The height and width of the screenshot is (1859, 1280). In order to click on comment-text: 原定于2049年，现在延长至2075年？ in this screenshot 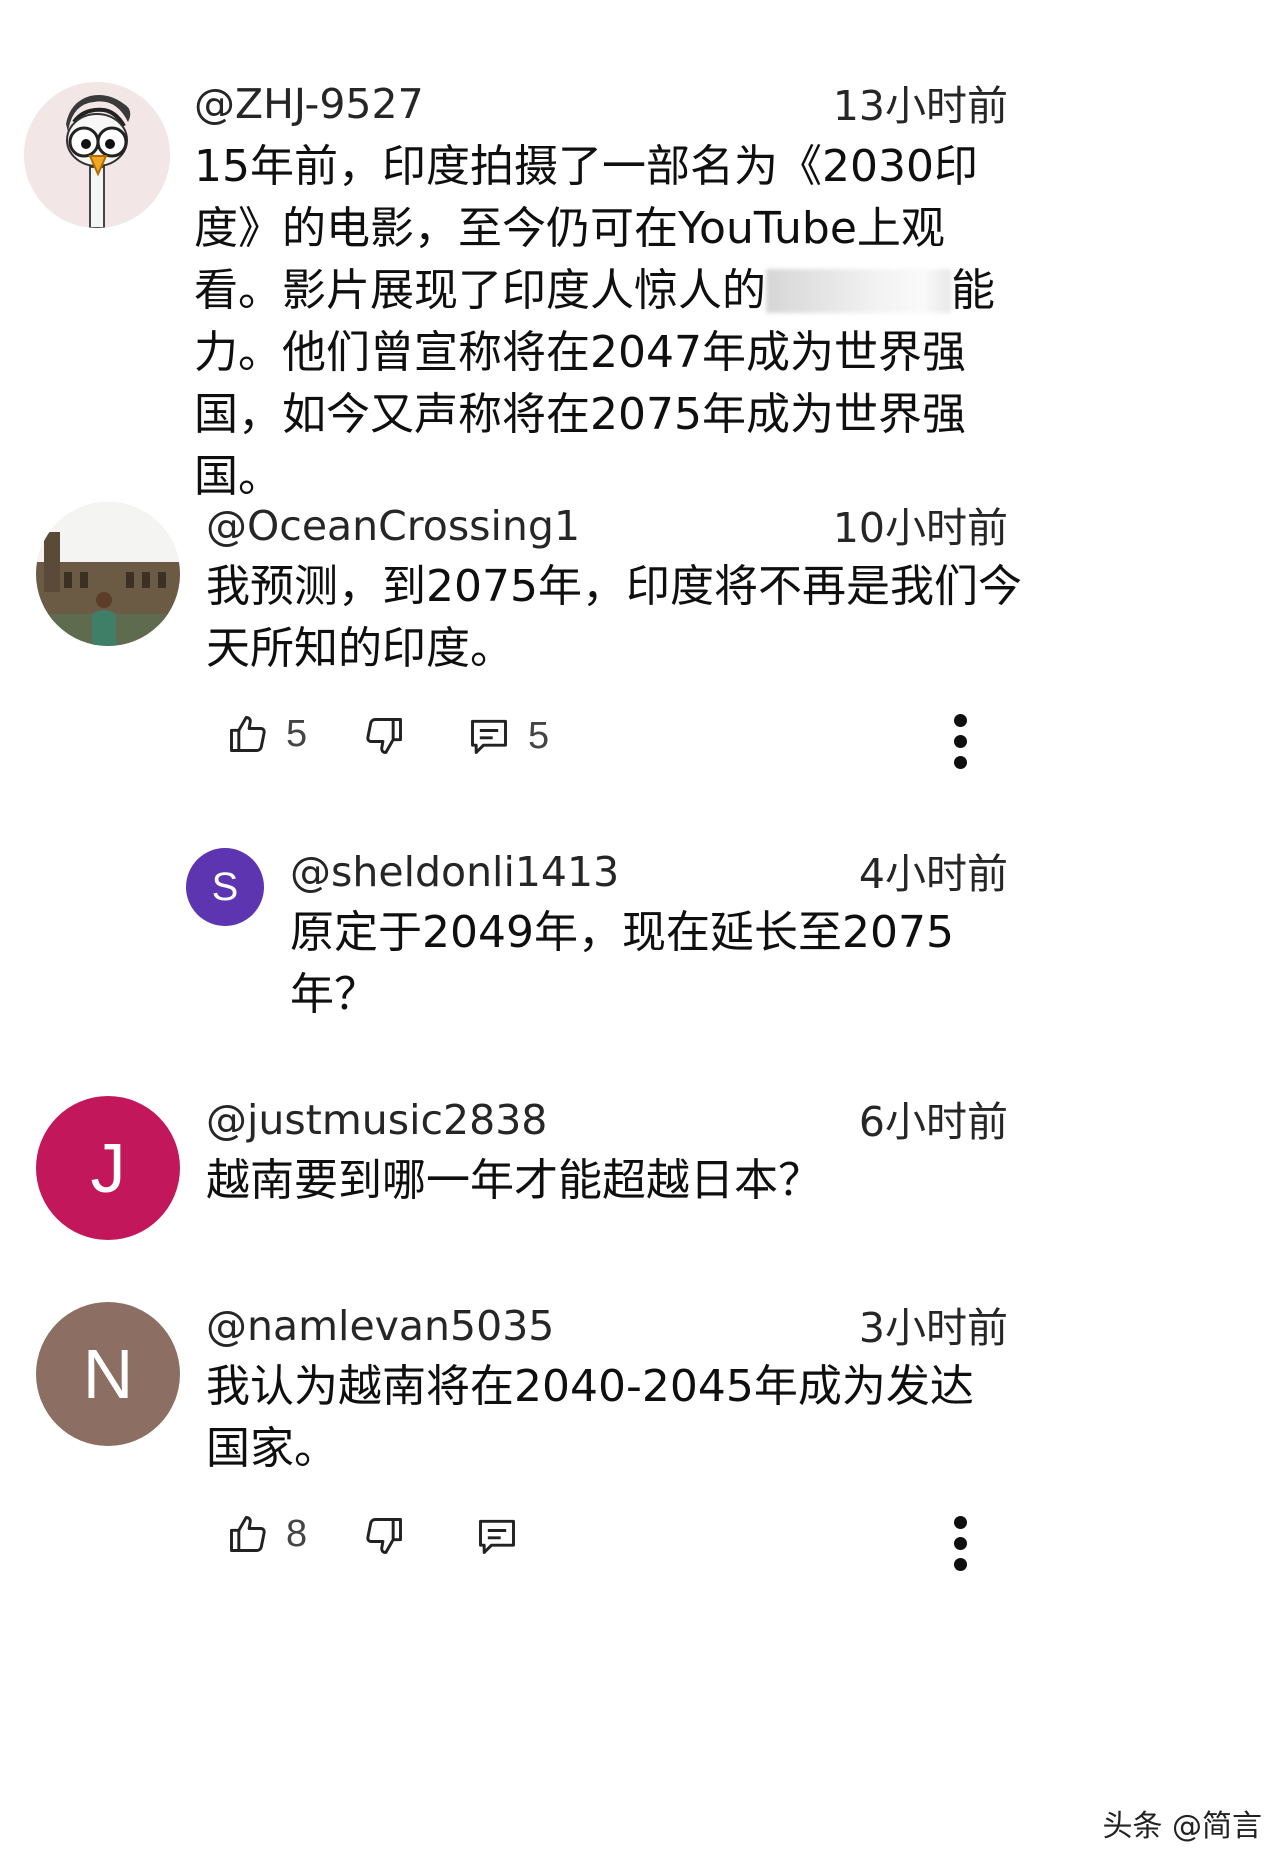, I will do `click(622, 963)`.